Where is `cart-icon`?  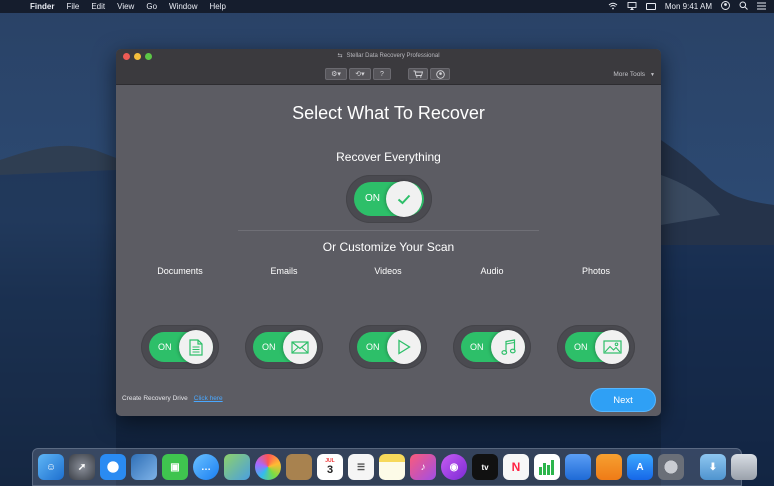 cart-icon is located at coordinates (418, 74).